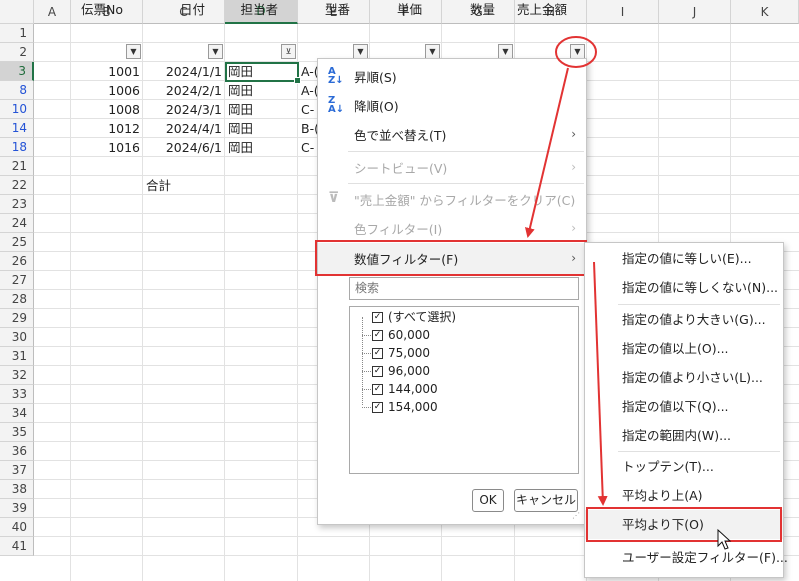 Image resolution: width=799 pixels, height=581 pixels. I want to click on submenu-item-above-average: 平均より上(A), so click(684, 495).